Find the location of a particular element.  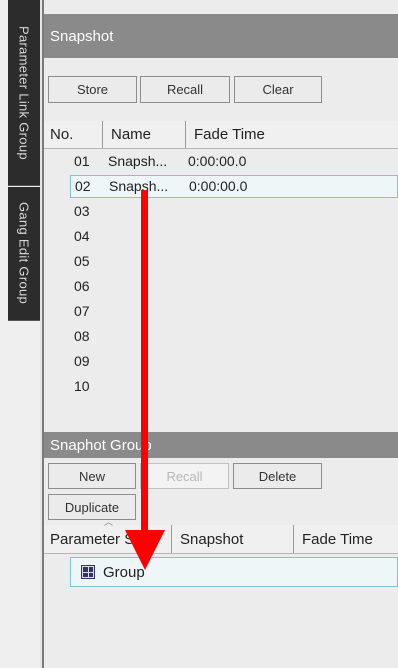

row-number: 09 is located at coordinates (82, 361).